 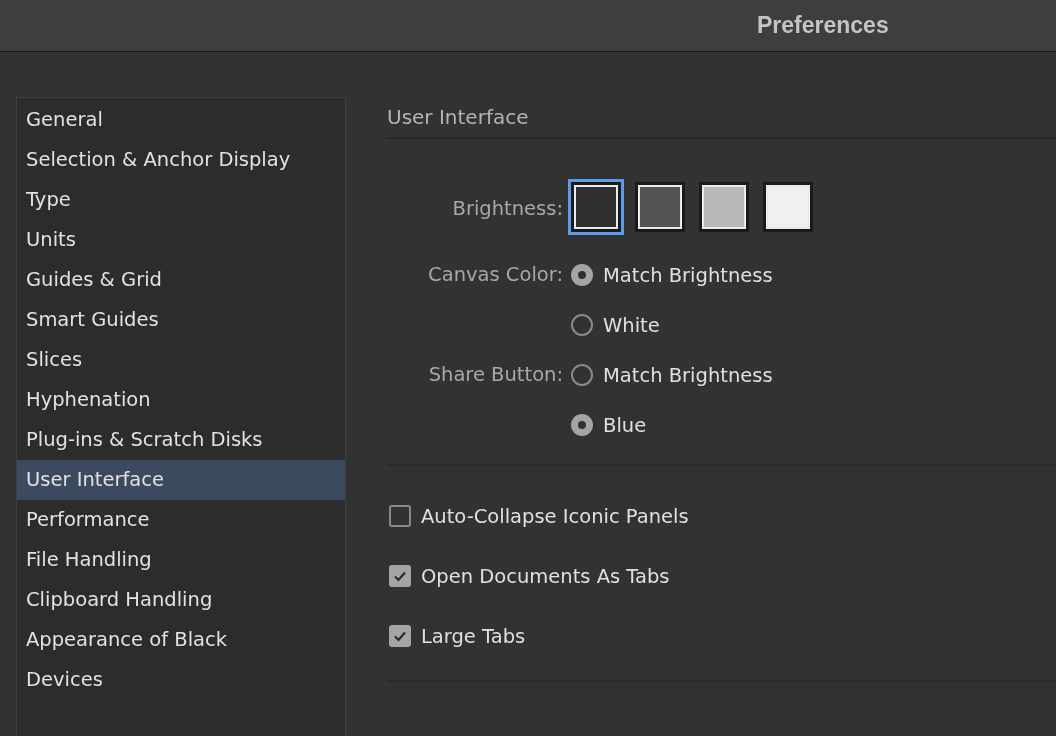 I want to click on window-title: Preferences, so click(x=823, y=25).